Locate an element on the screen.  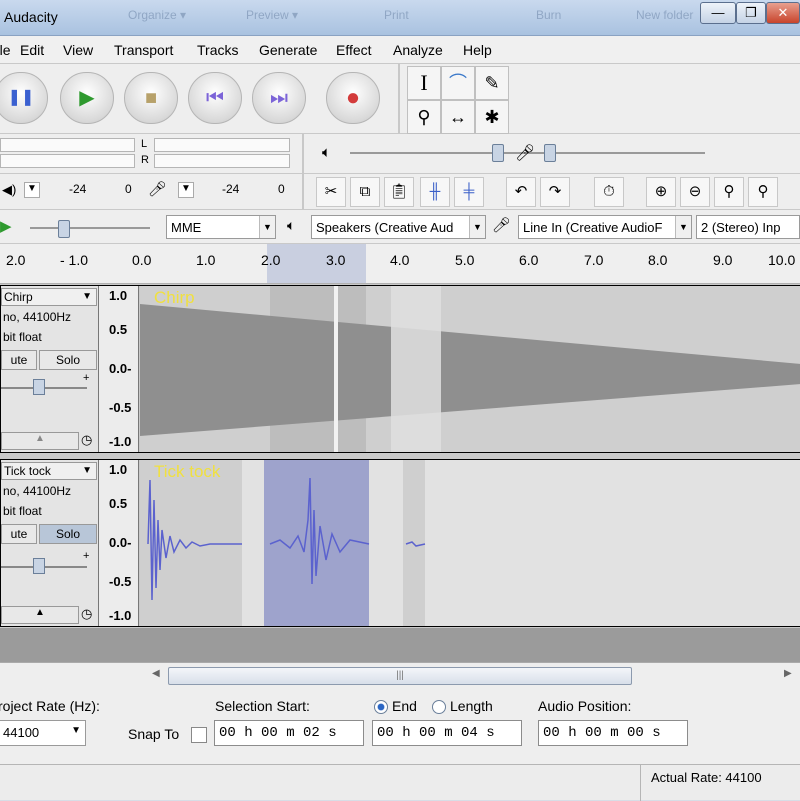
magnifier-icon: ⚲ is located at coordinates (424, 117).